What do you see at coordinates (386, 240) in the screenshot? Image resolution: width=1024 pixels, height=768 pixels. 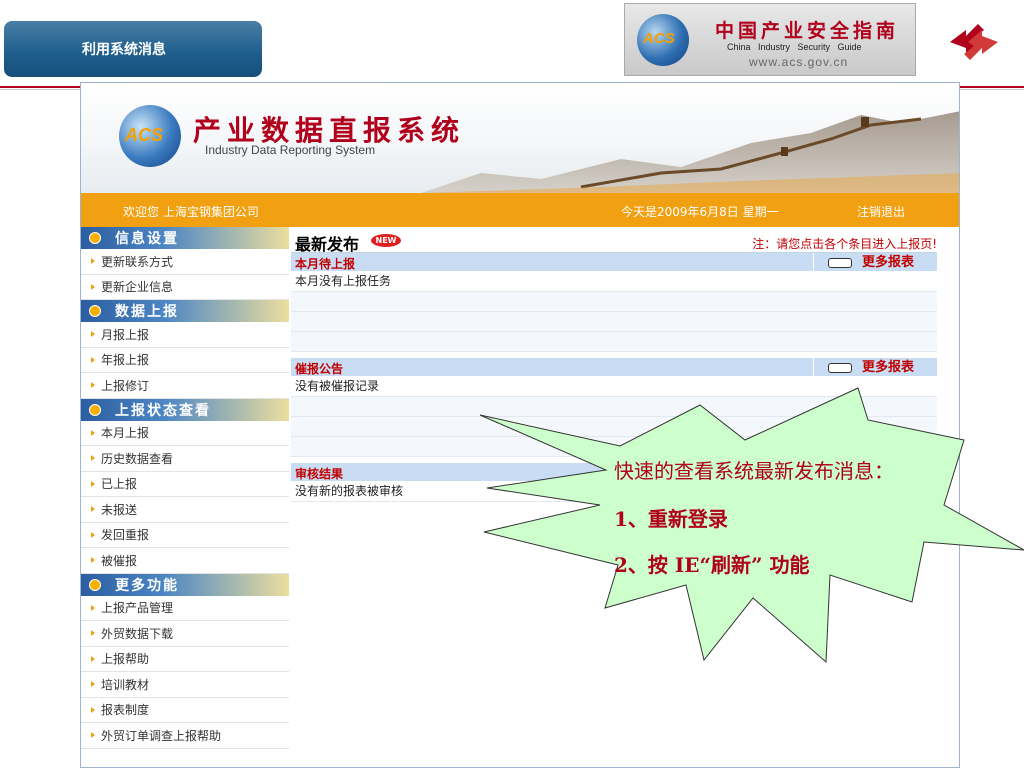 I see `new-badge-icon: NEW` at bounding box center [386, 240].